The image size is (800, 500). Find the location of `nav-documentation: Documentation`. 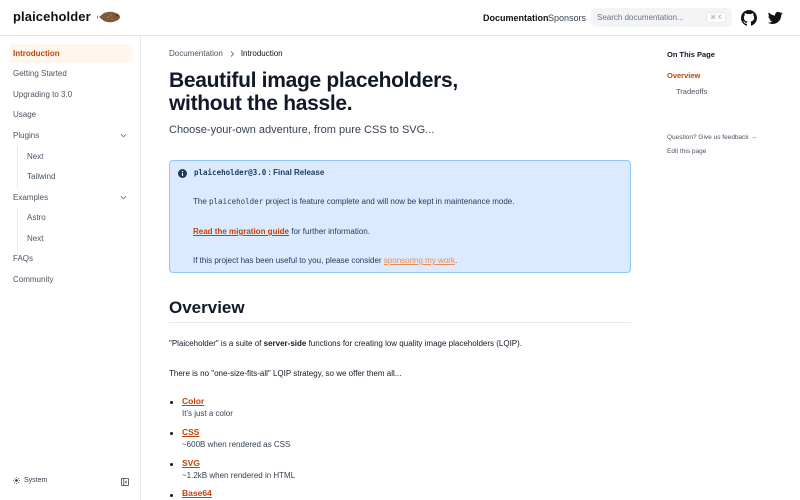

nav-documentation: Documentation is located at coordinates (516, 18).